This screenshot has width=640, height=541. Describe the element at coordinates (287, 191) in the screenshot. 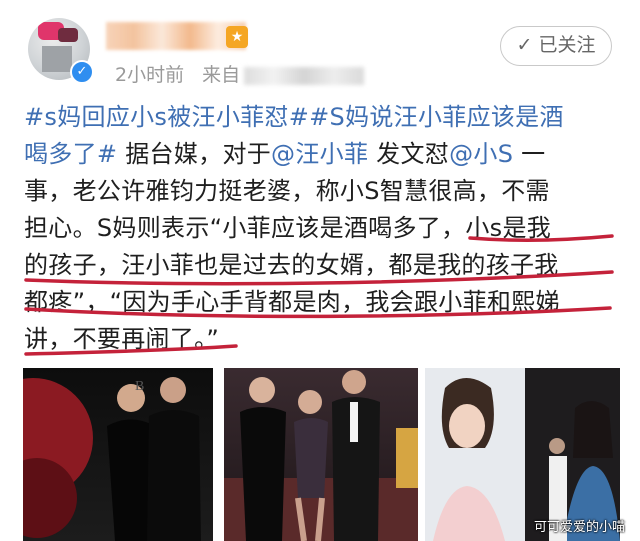

I see `post-line-3: 事，老公许雅钧力挺老婆，称小S智慧很高，不需` at that location.